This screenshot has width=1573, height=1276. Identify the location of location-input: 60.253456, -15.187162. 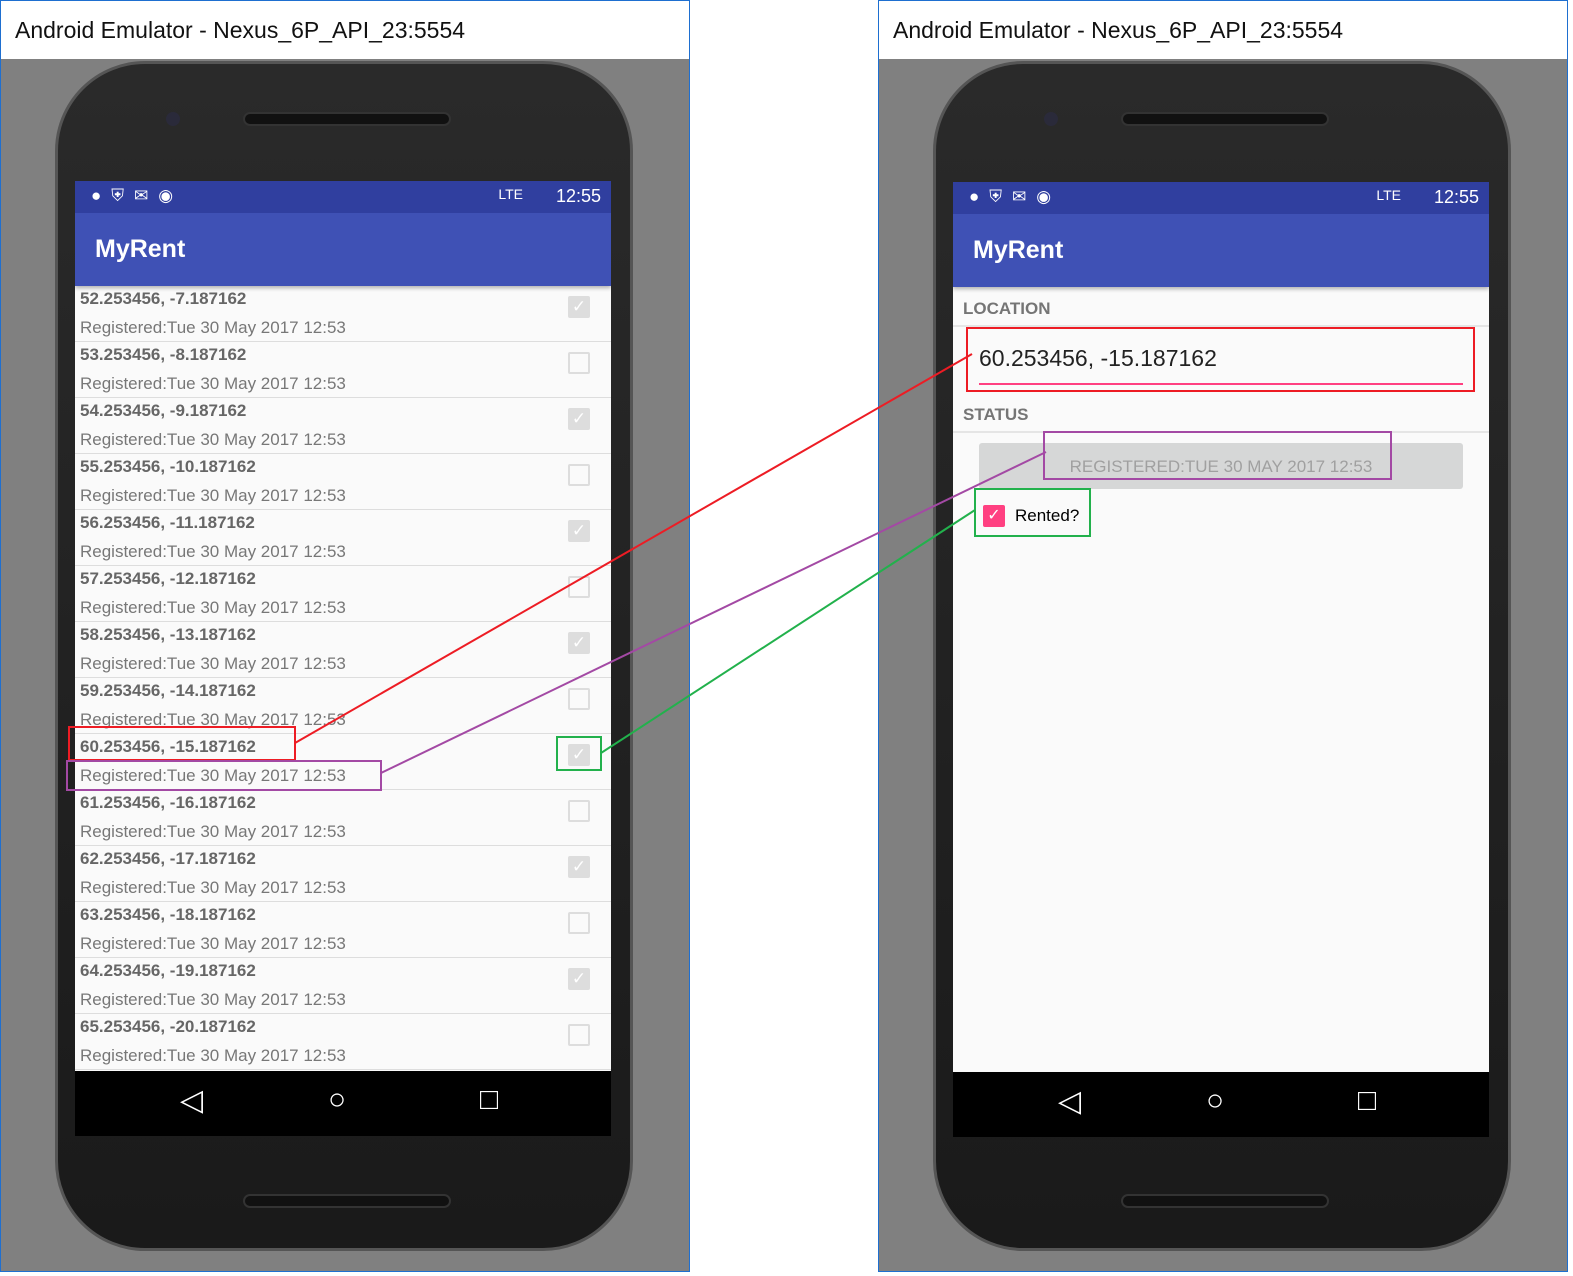
(1221, 365).